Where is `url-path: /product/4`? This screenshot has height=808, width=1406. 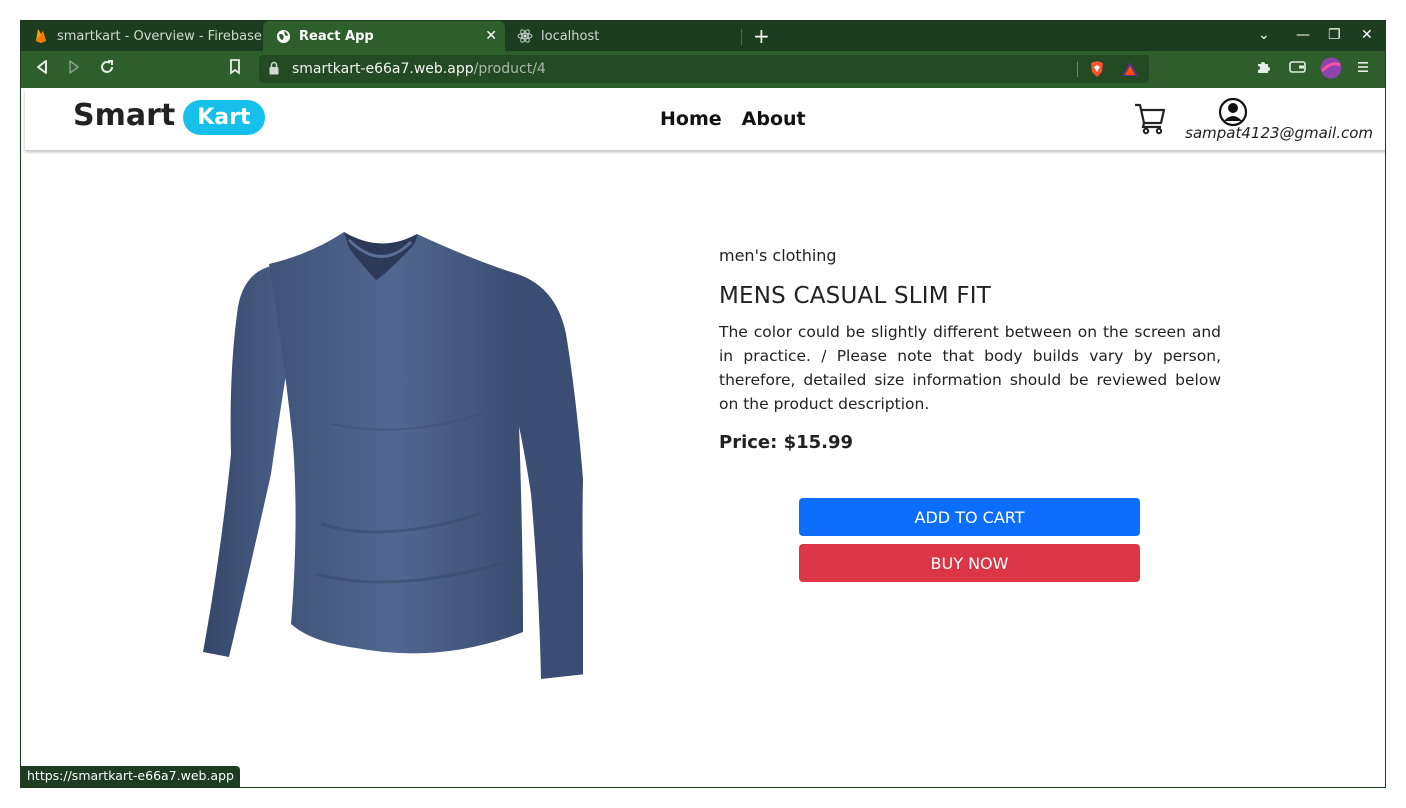 url-path: /product/4 is located at coordinates (509, 69).